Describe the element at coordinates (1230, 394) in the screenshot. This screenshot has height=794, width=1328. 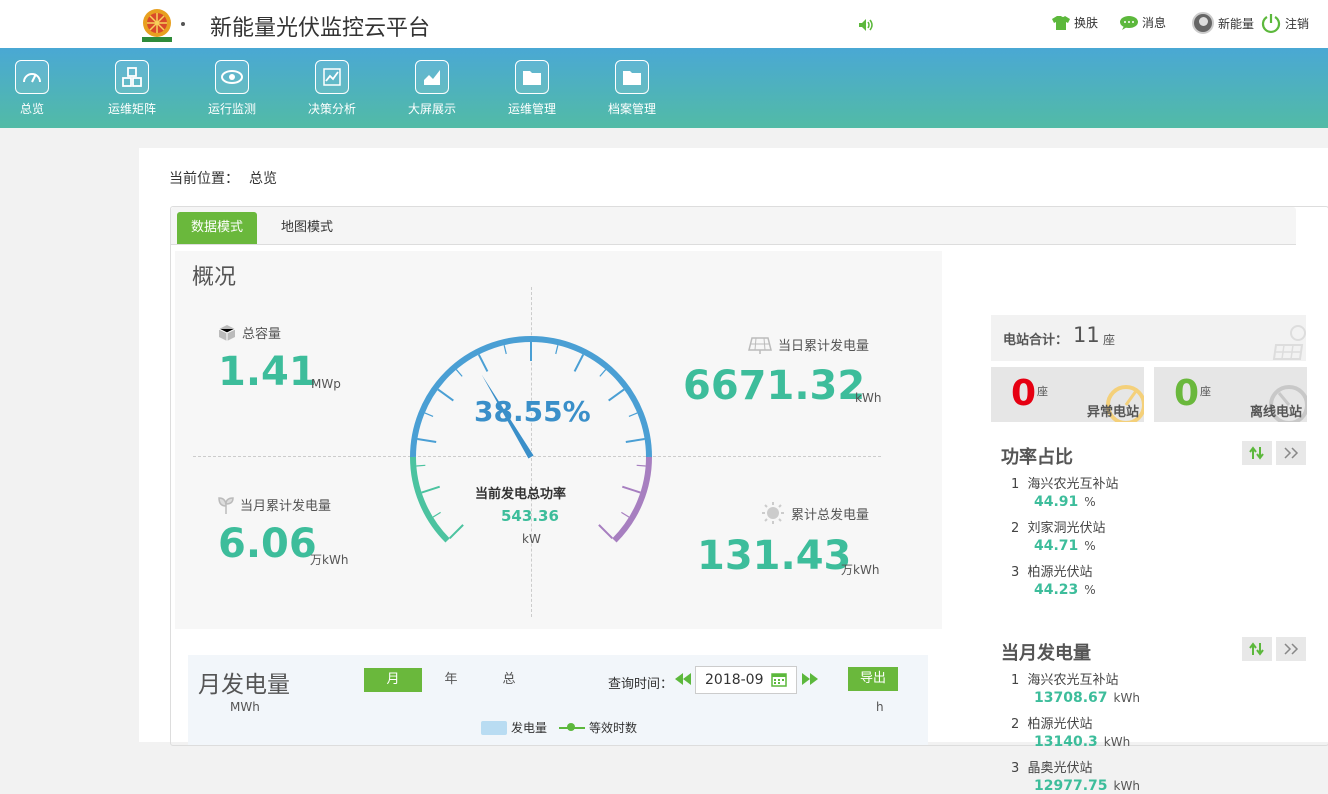
I see `offline-station-card: 0 座 离线电站` at that location.